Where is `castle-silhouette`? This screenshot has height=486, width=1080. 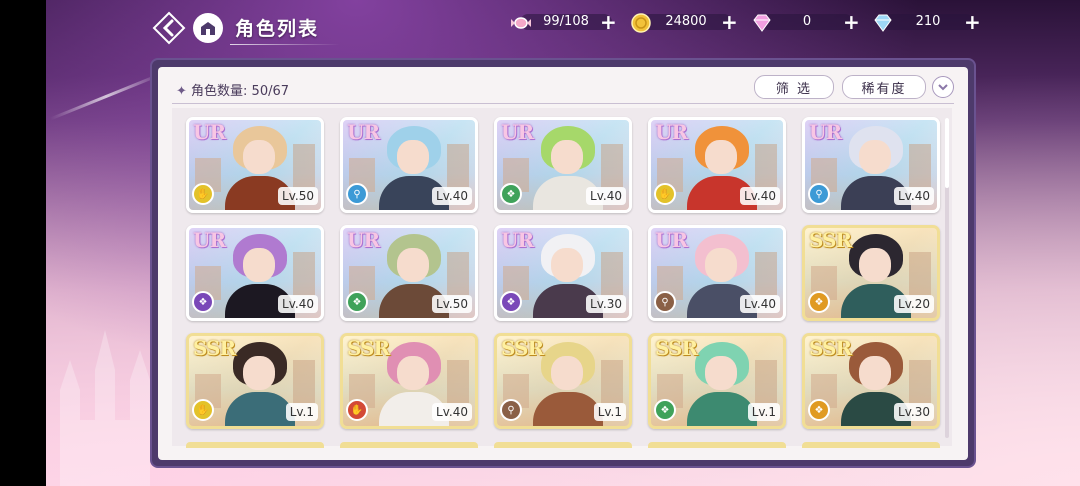
castle-silhouette is located at coordinates (105, 408).